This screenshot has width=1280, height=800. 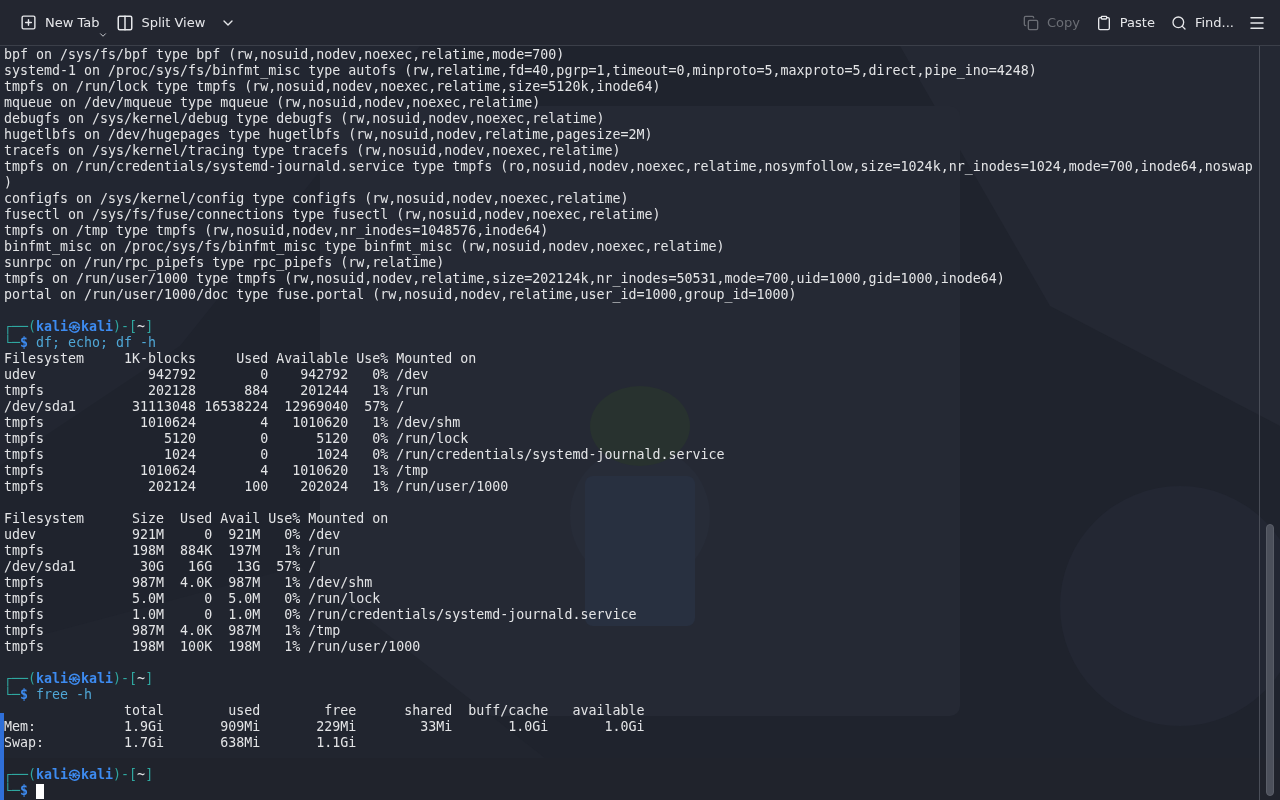 What do you see at coordinates (284, 55) in the screenshot?
I see `terminal-output-line: bpf on /sys/fs/bpf type bpf (rw,nosuid,nodev,noexec,relatime,mode=700)` at bounding box center [284, 55].